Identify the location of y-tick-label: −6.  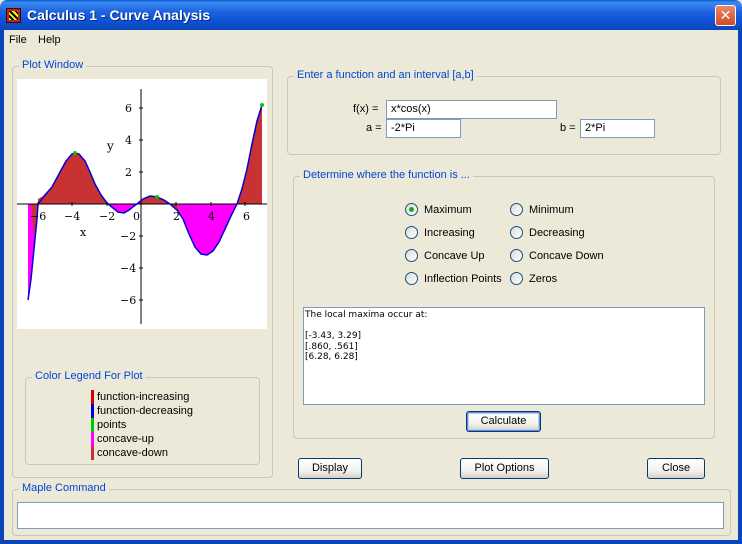
(128, 300).